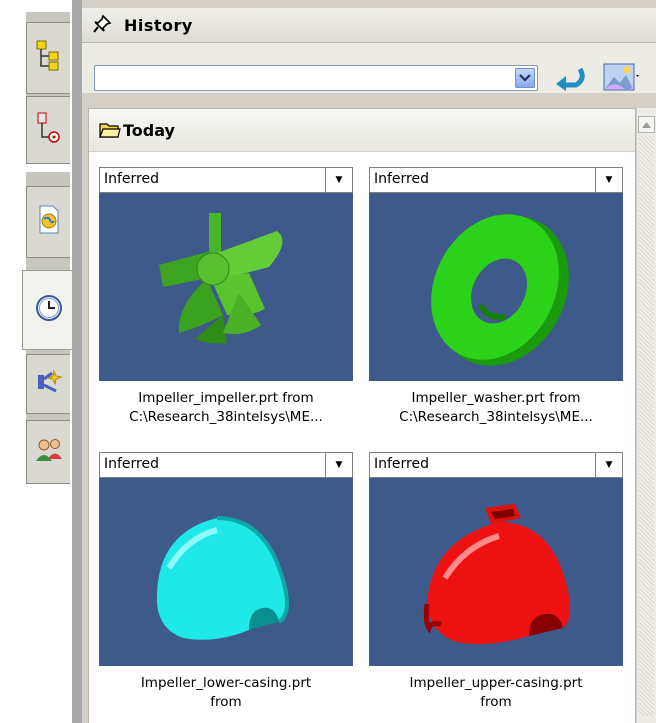 The width and height of the screenshot is (656, 723). I want to click on tab-web-browser, so click(48, 222).